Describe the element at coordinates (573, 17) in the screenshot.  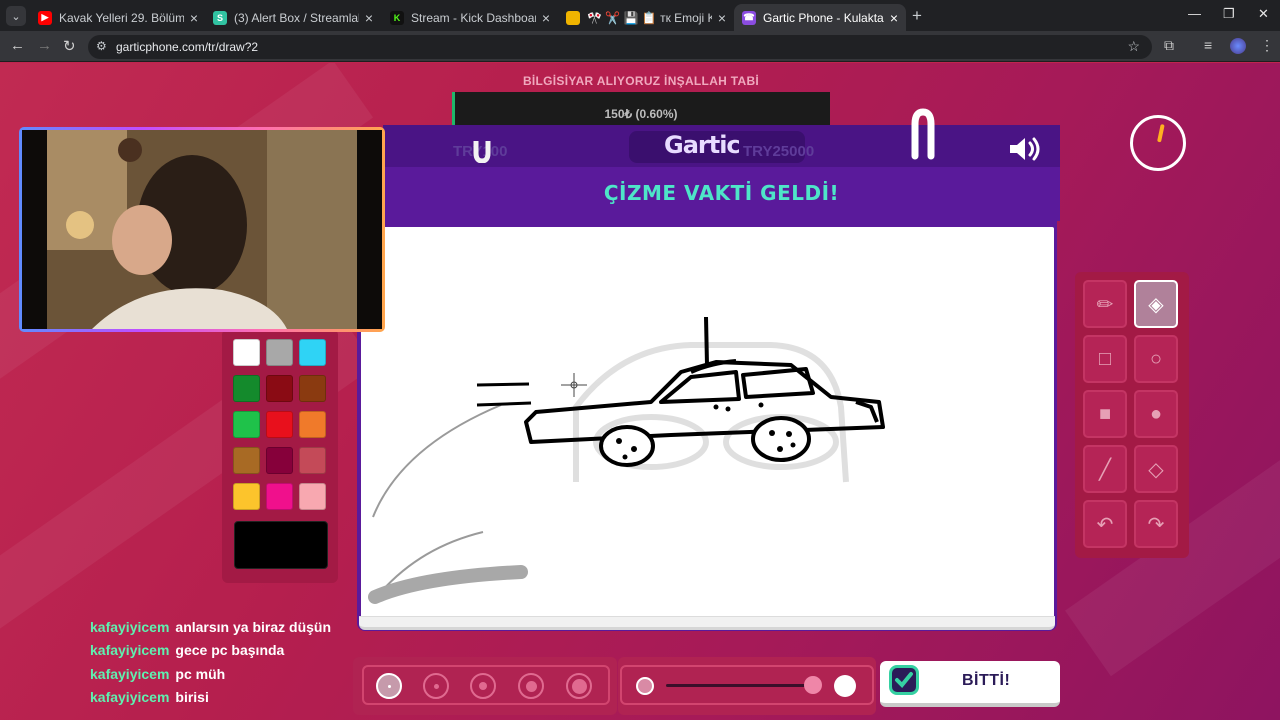
I see `emoji-icon` at that location.